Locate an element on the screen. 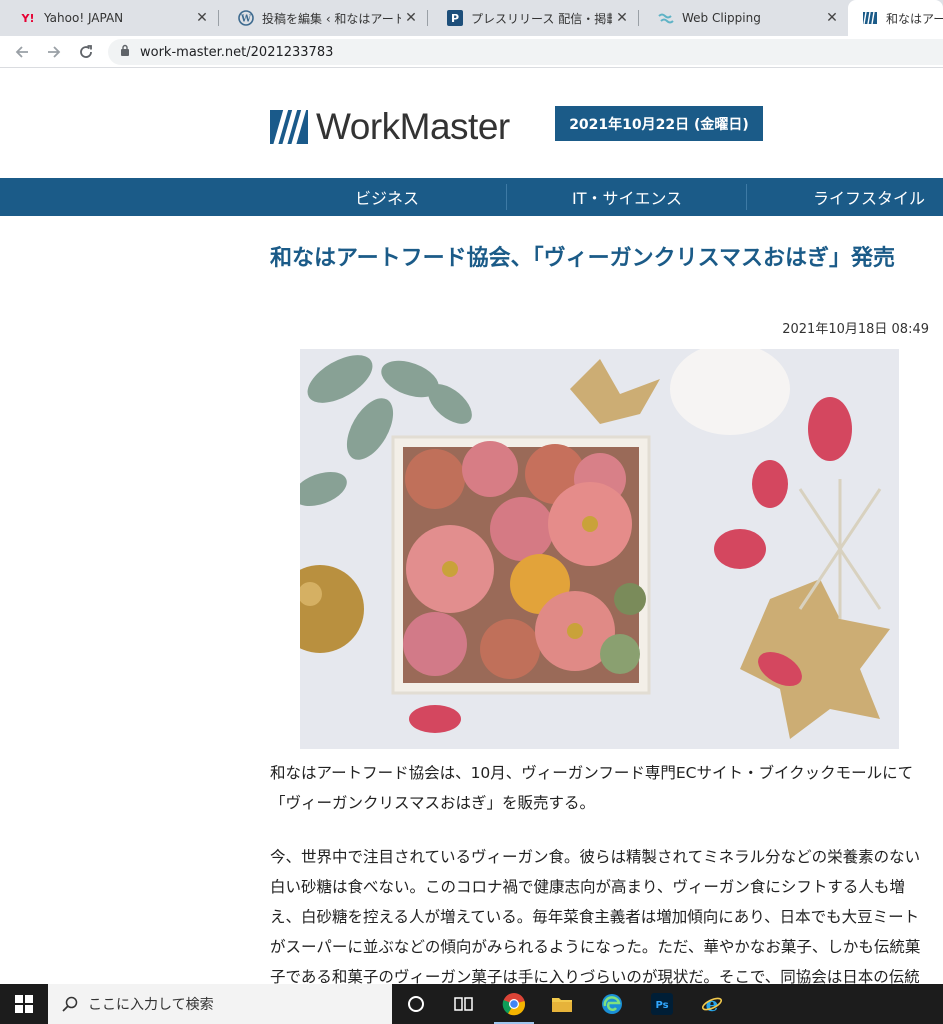 The height and width of the screenshot is (1024, 943). start-button is located at coordinates (24, 1004).